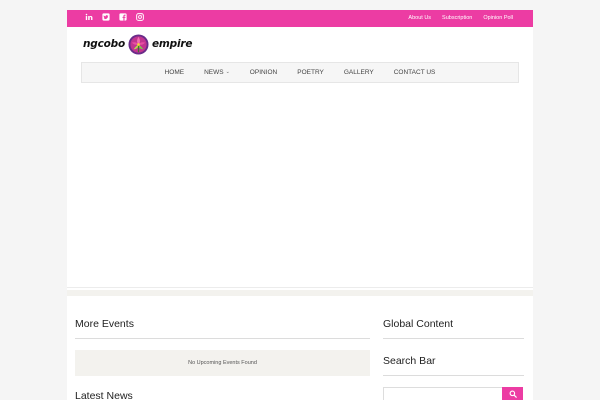 Image resolution: width=600 pixels, height=400 pixels. I want to click on nav-opinion: OPINION, so click(263, 73).